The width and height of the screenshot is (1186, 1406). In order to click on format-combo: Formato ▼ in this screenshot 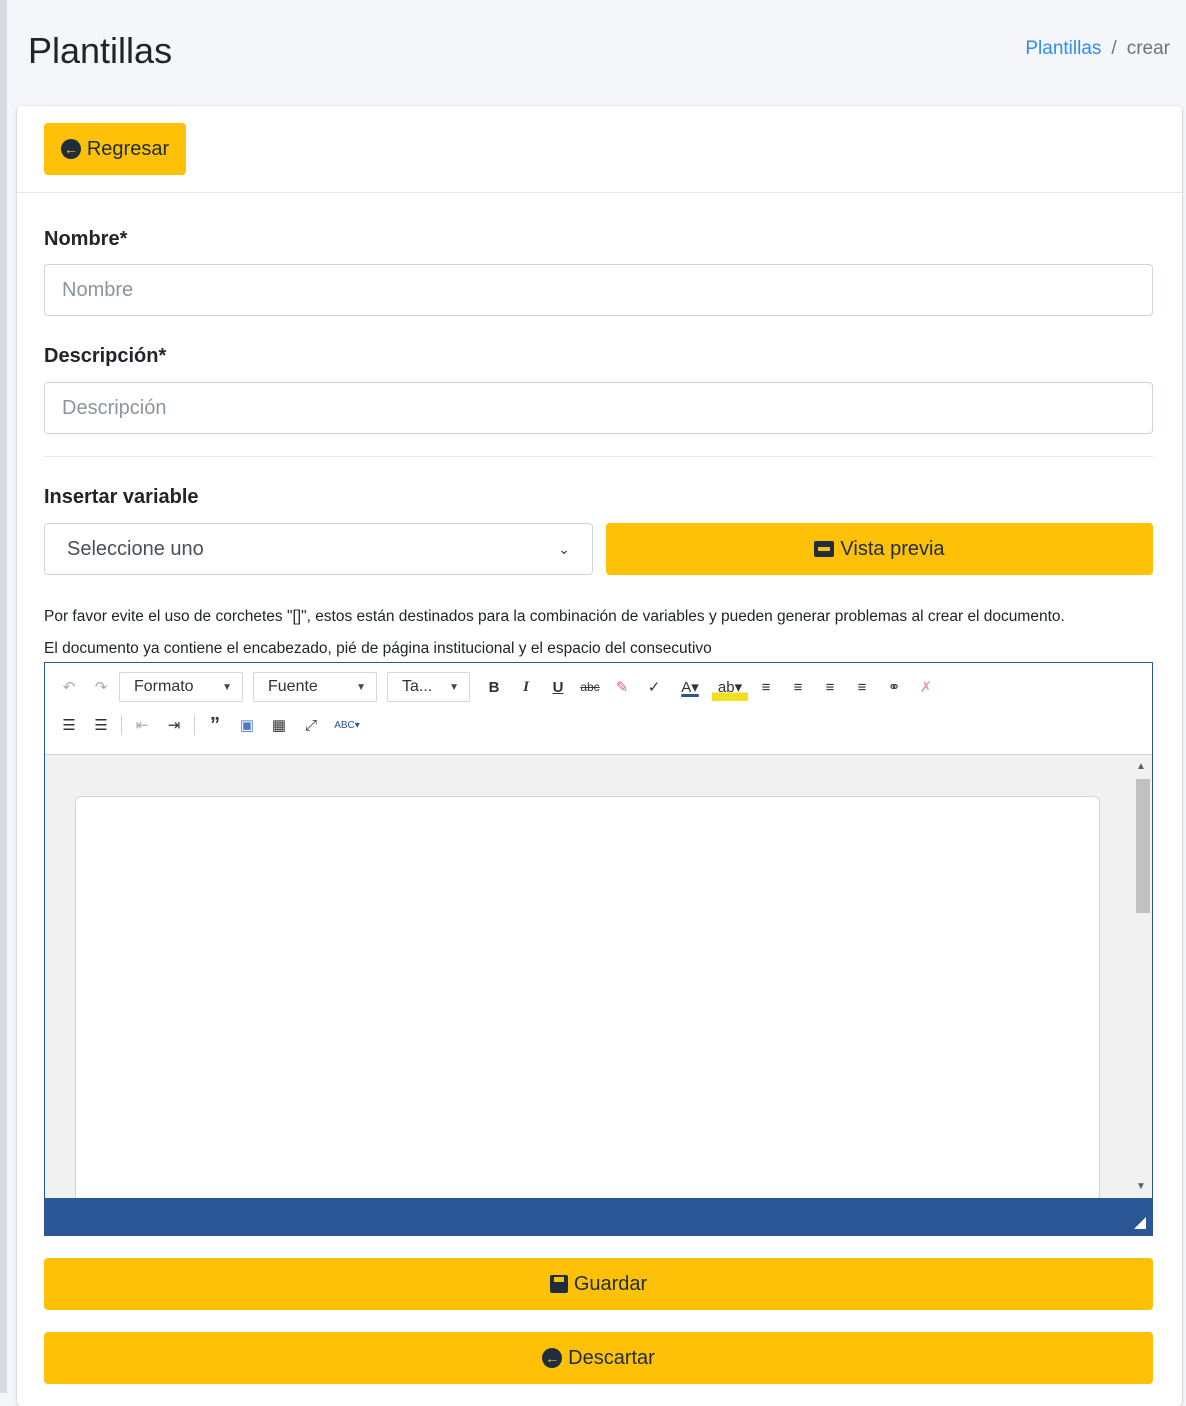, I will do `click(181, 687)`.